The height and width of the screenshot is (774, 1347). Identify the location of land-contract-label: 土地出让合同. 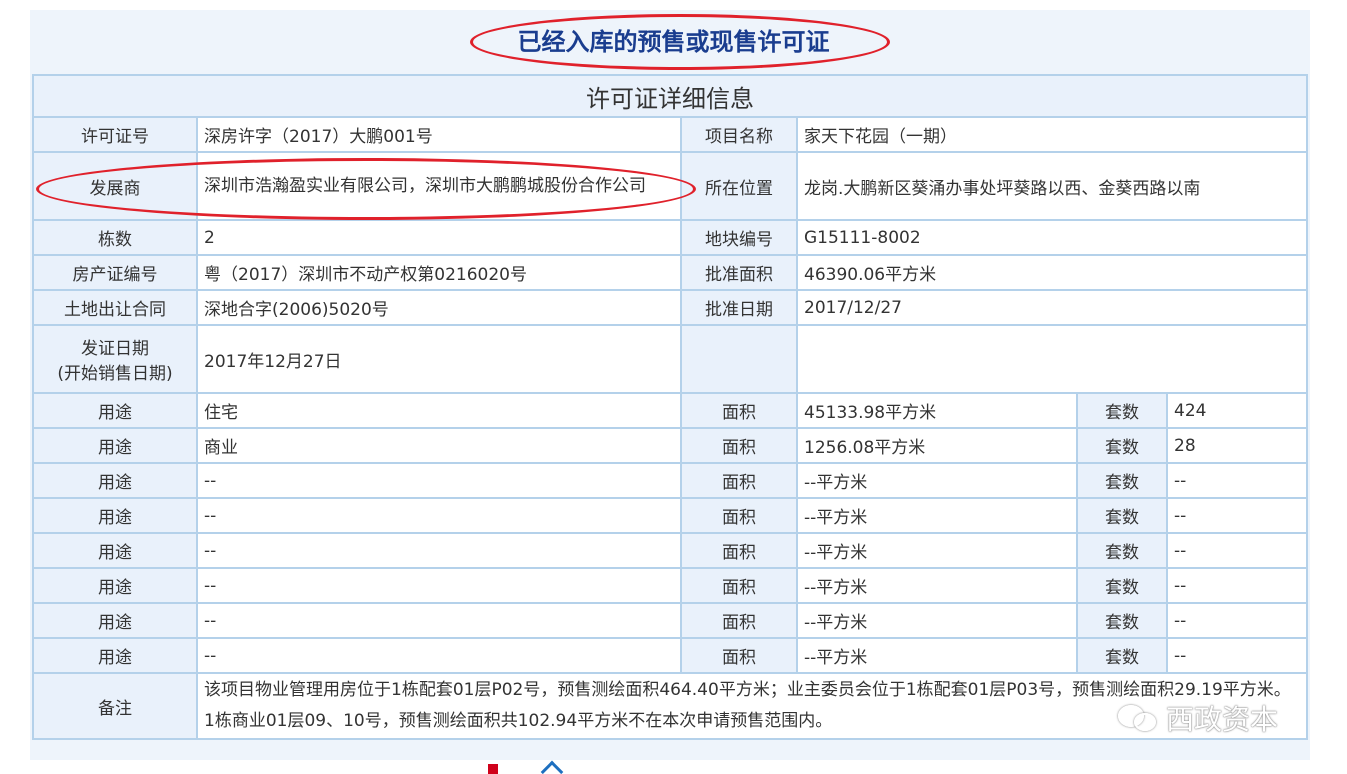
(115, 307).